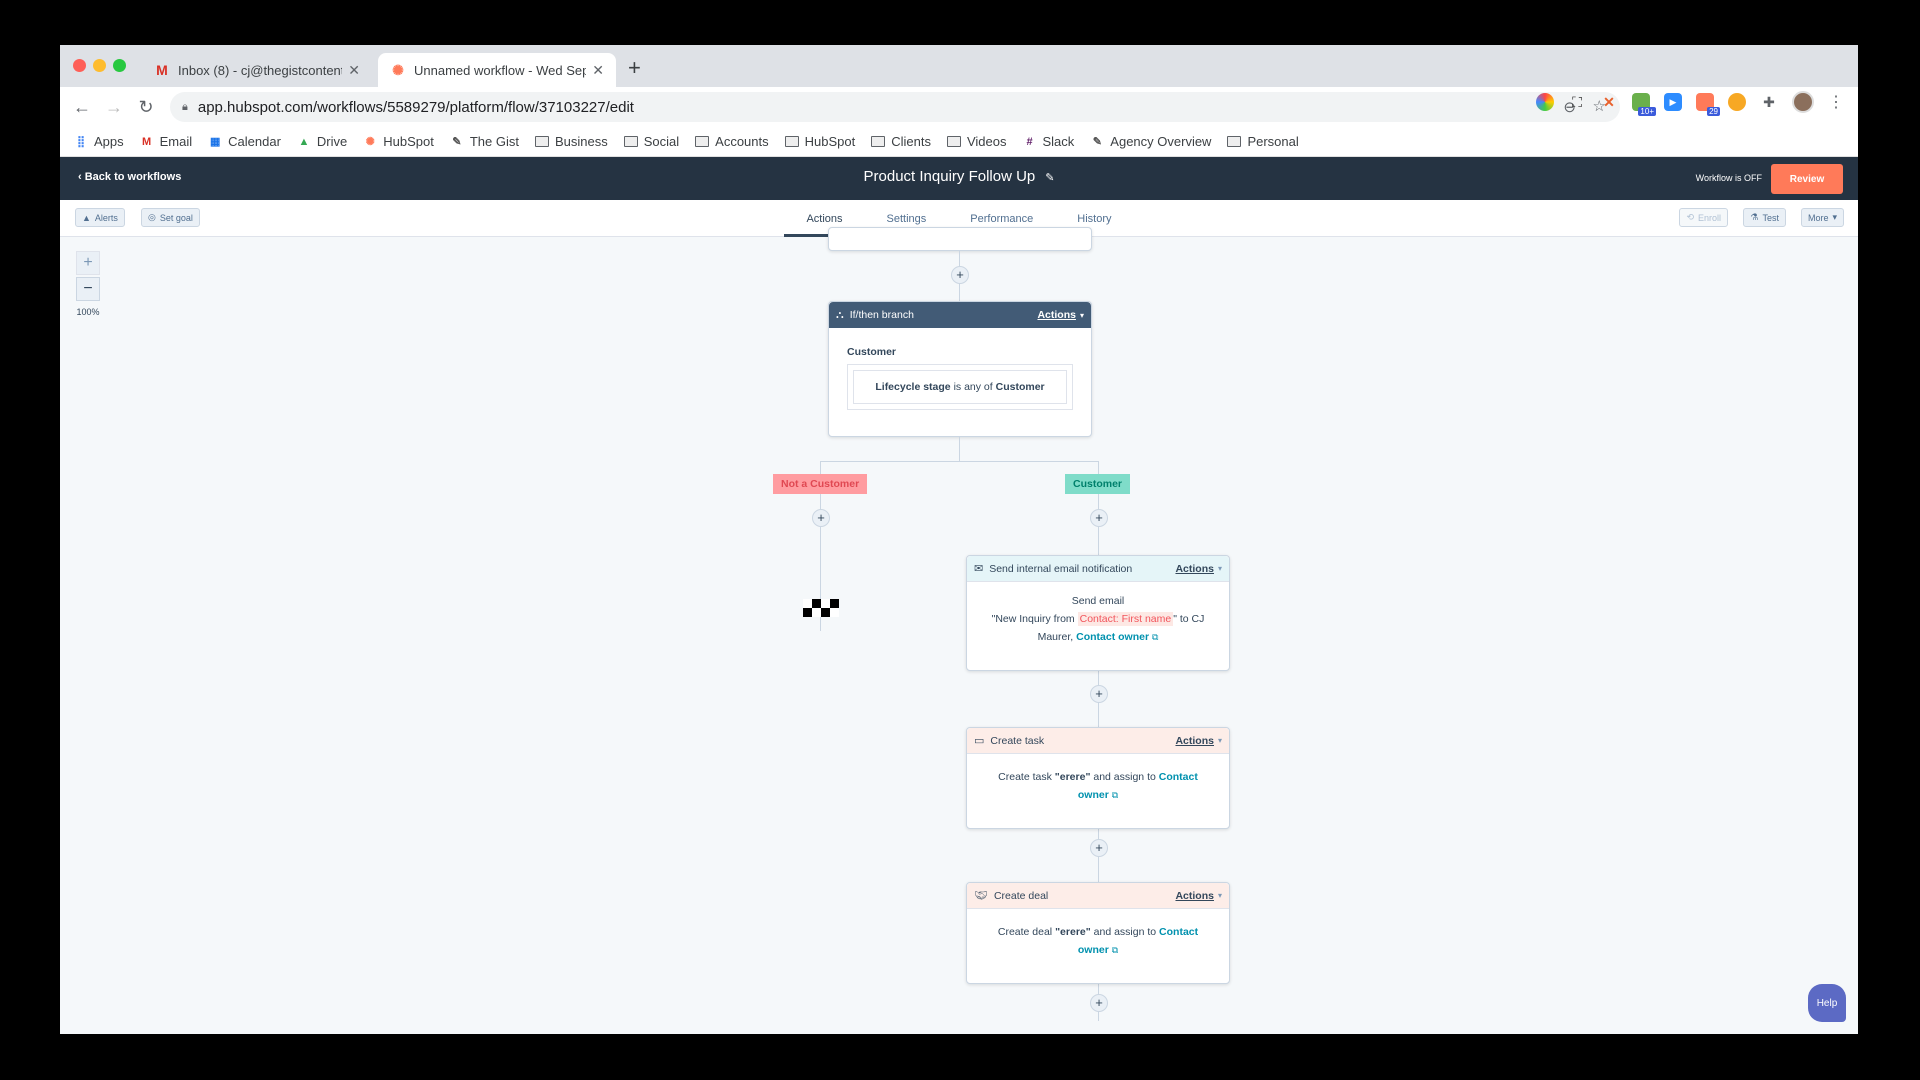  Describe the element at coordinates (166, 141) in the screenshot. I see `bookmark-email: M Email` at that location.